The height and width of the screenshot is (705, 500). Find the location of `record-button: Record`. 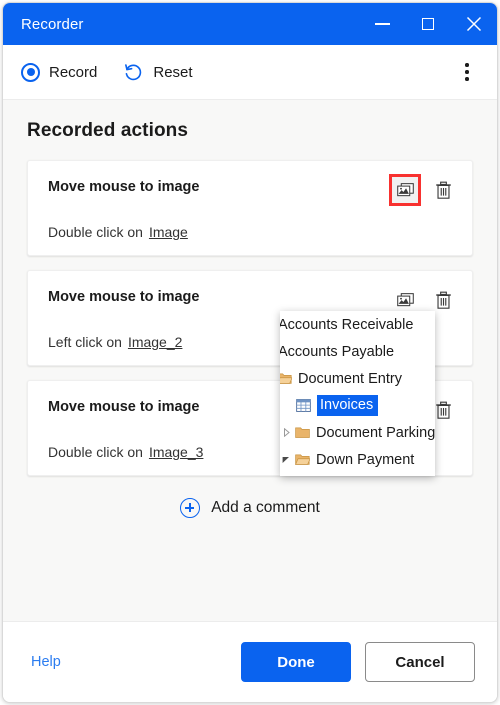

record-button: Record is located at coordinates (59, 72).